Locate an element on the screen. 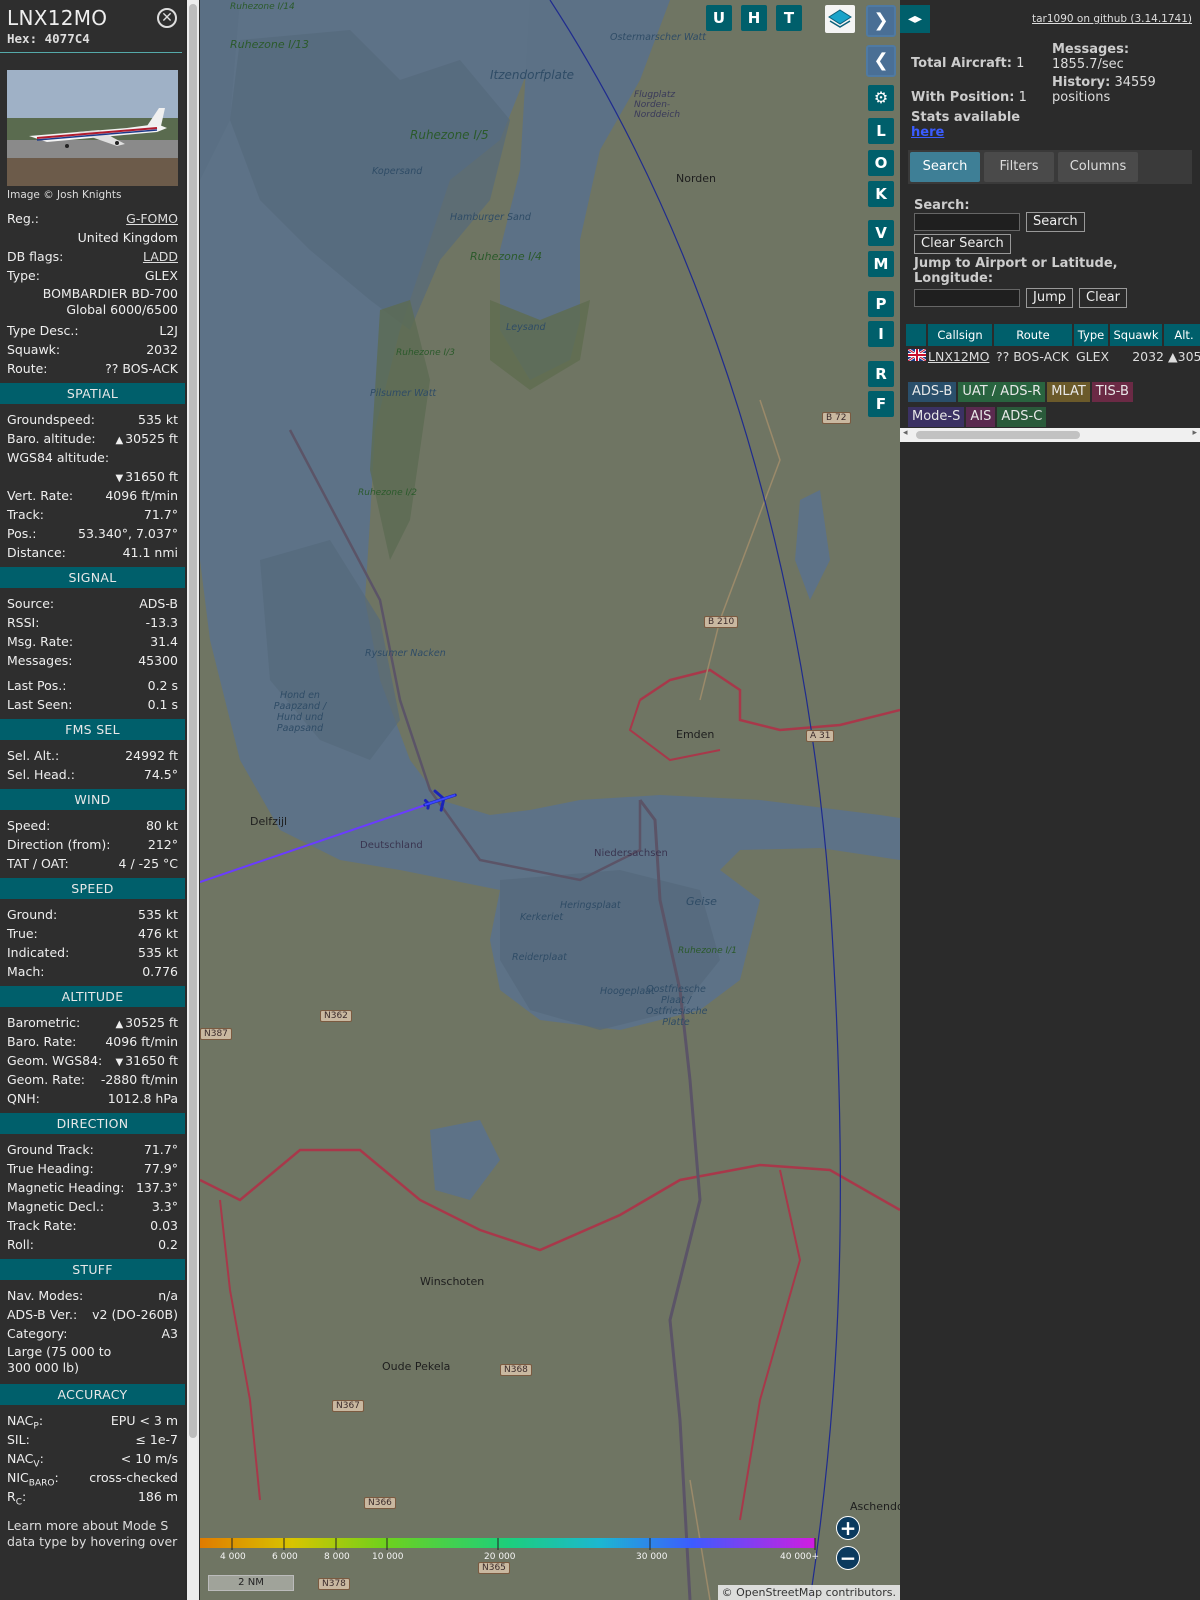  toggle-button-m: M is located at coordinates (881, 264).